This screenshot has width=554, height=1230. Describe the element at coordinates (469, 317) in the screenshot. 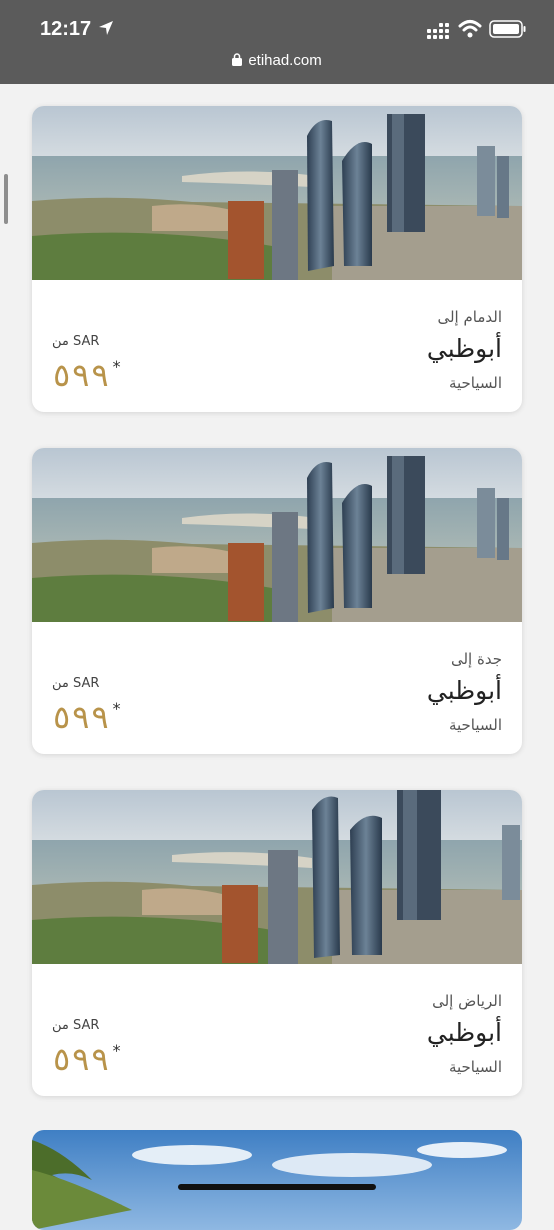

I see `route-label: الدمام إلى` at that location.